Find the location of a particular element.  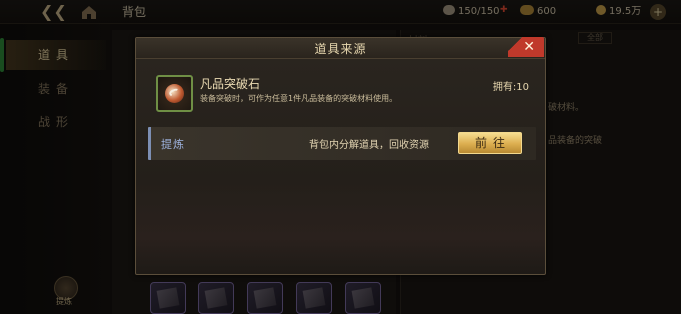

dialog-header: 道具来源 ✕ is located at coordinates (340, 48).